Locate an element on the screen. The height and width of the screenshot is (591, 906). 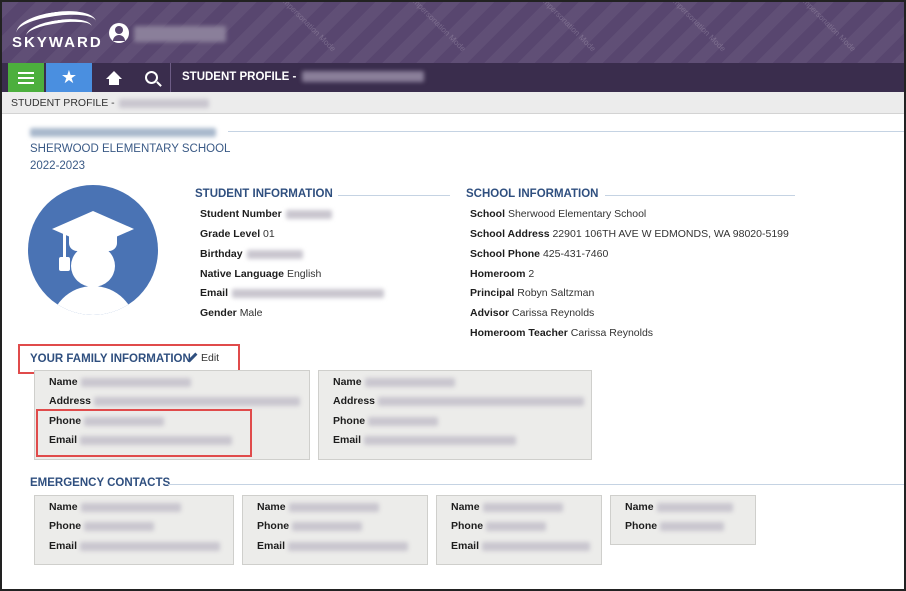
user-avatar-icon is located at coordinates (119, 33).